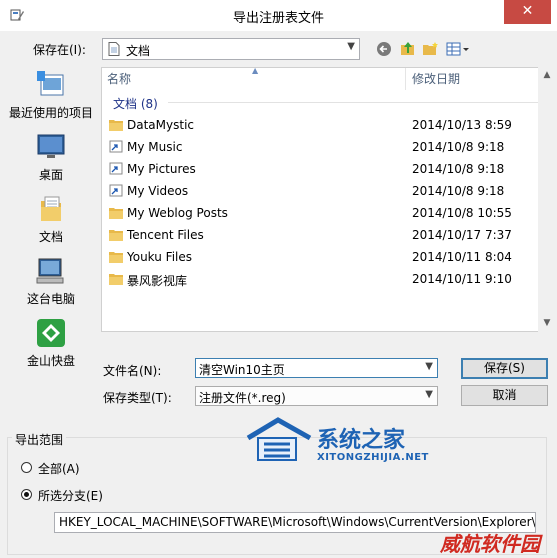 The image size is (557, 558). I want to click on place-kuaipan: 金山快盘, so click(51, 345).